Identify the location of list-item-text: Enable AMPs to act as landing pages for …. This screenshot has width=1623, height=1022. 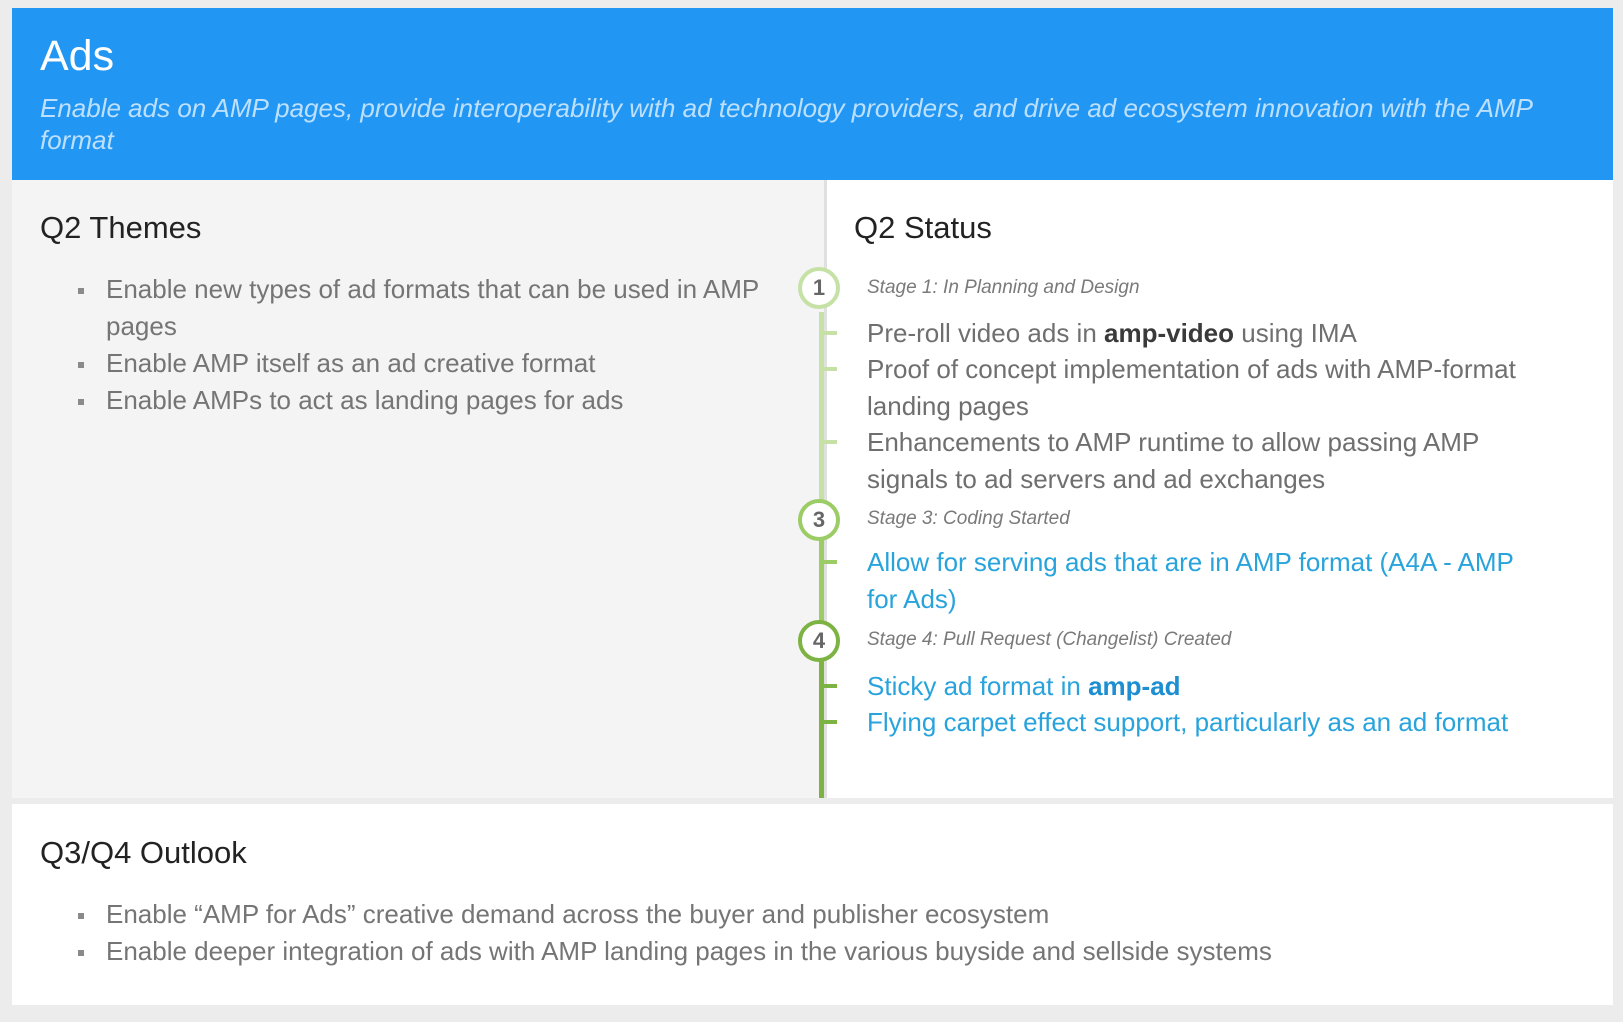
(365, 400).